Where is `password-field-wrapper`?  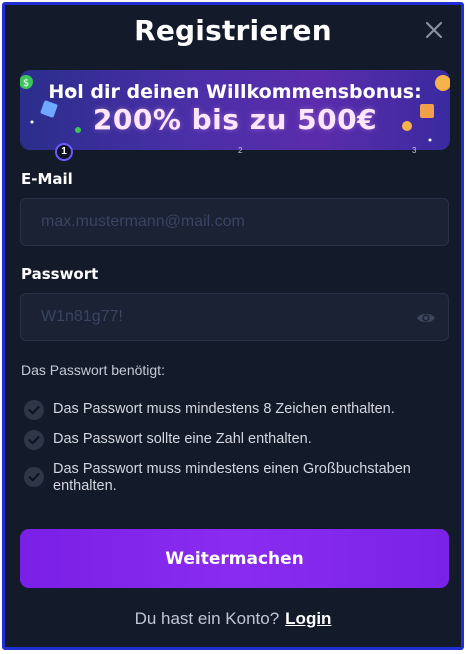 password-field-wrapper is located at coordinates (234, 317).